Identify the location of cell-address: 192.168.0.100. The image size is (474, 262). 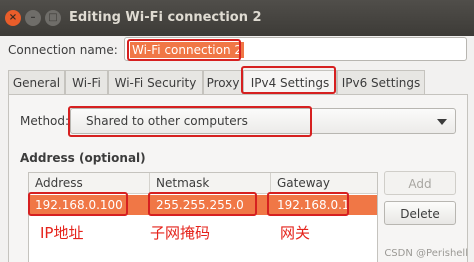
(76, 205).